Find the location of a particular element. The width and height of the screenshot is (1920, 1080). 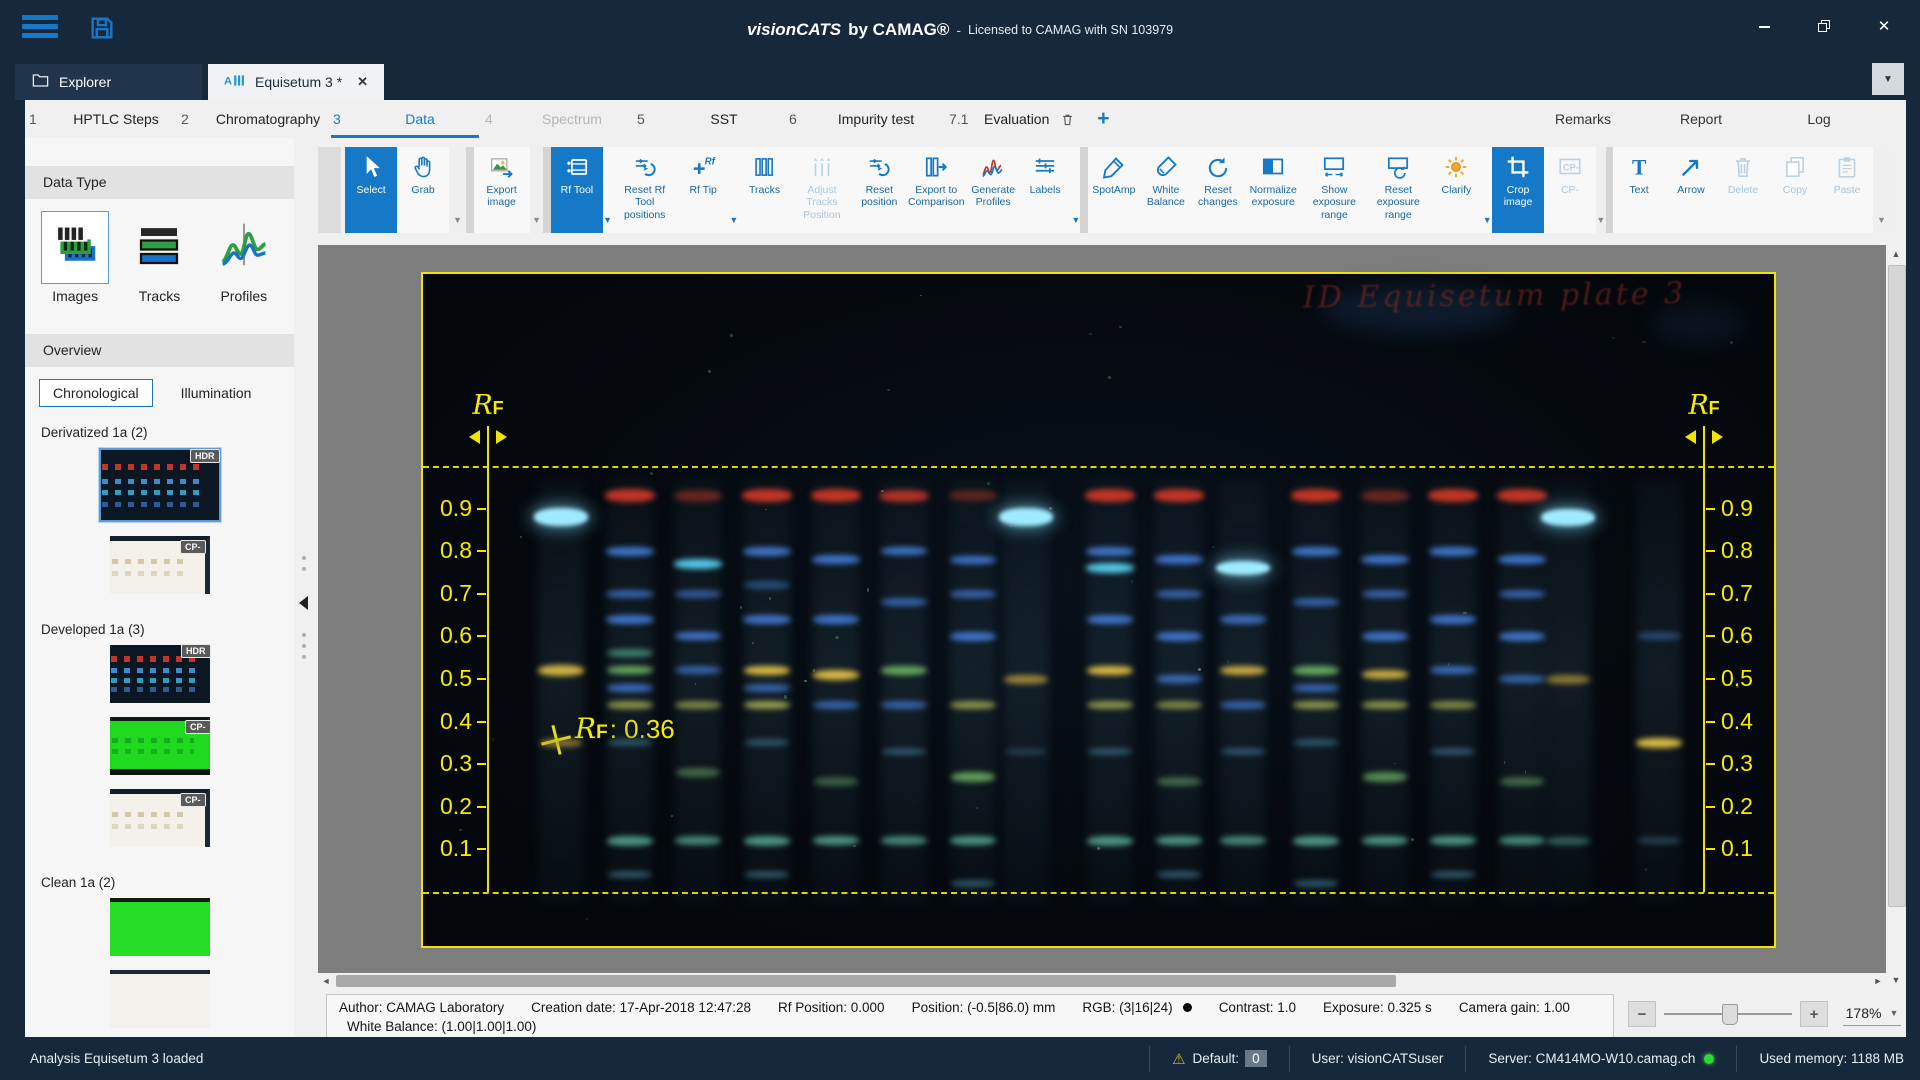

copy-button: Copy is located at coordinates (1795, 190).